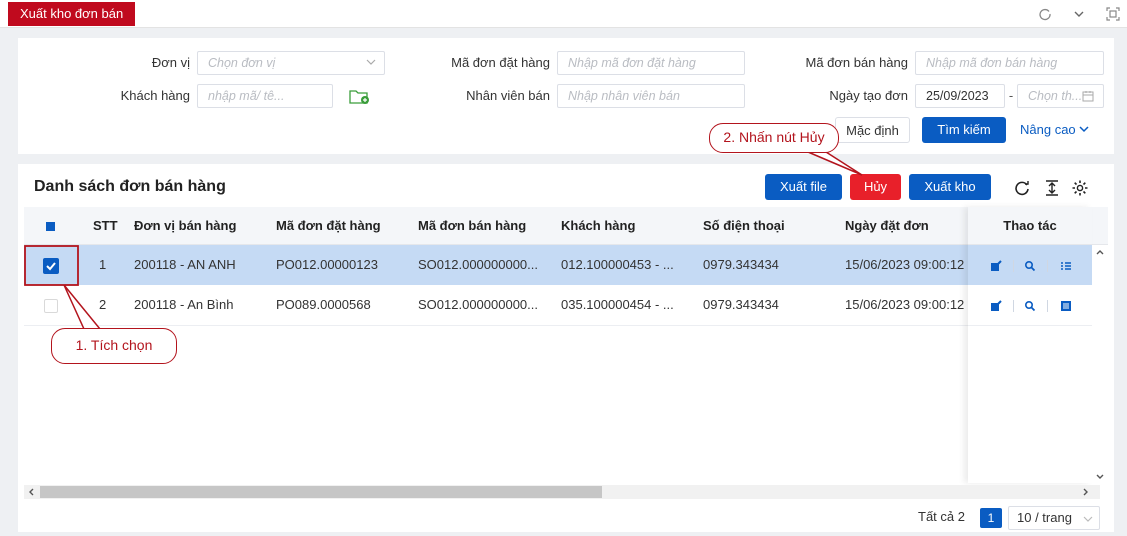 The image size is (1127, 536). What do you see at coordinates (114, 346) in the screenshot?
I see `annotation-step1: 1. Tích chọn` at bounding box center [114, 346].